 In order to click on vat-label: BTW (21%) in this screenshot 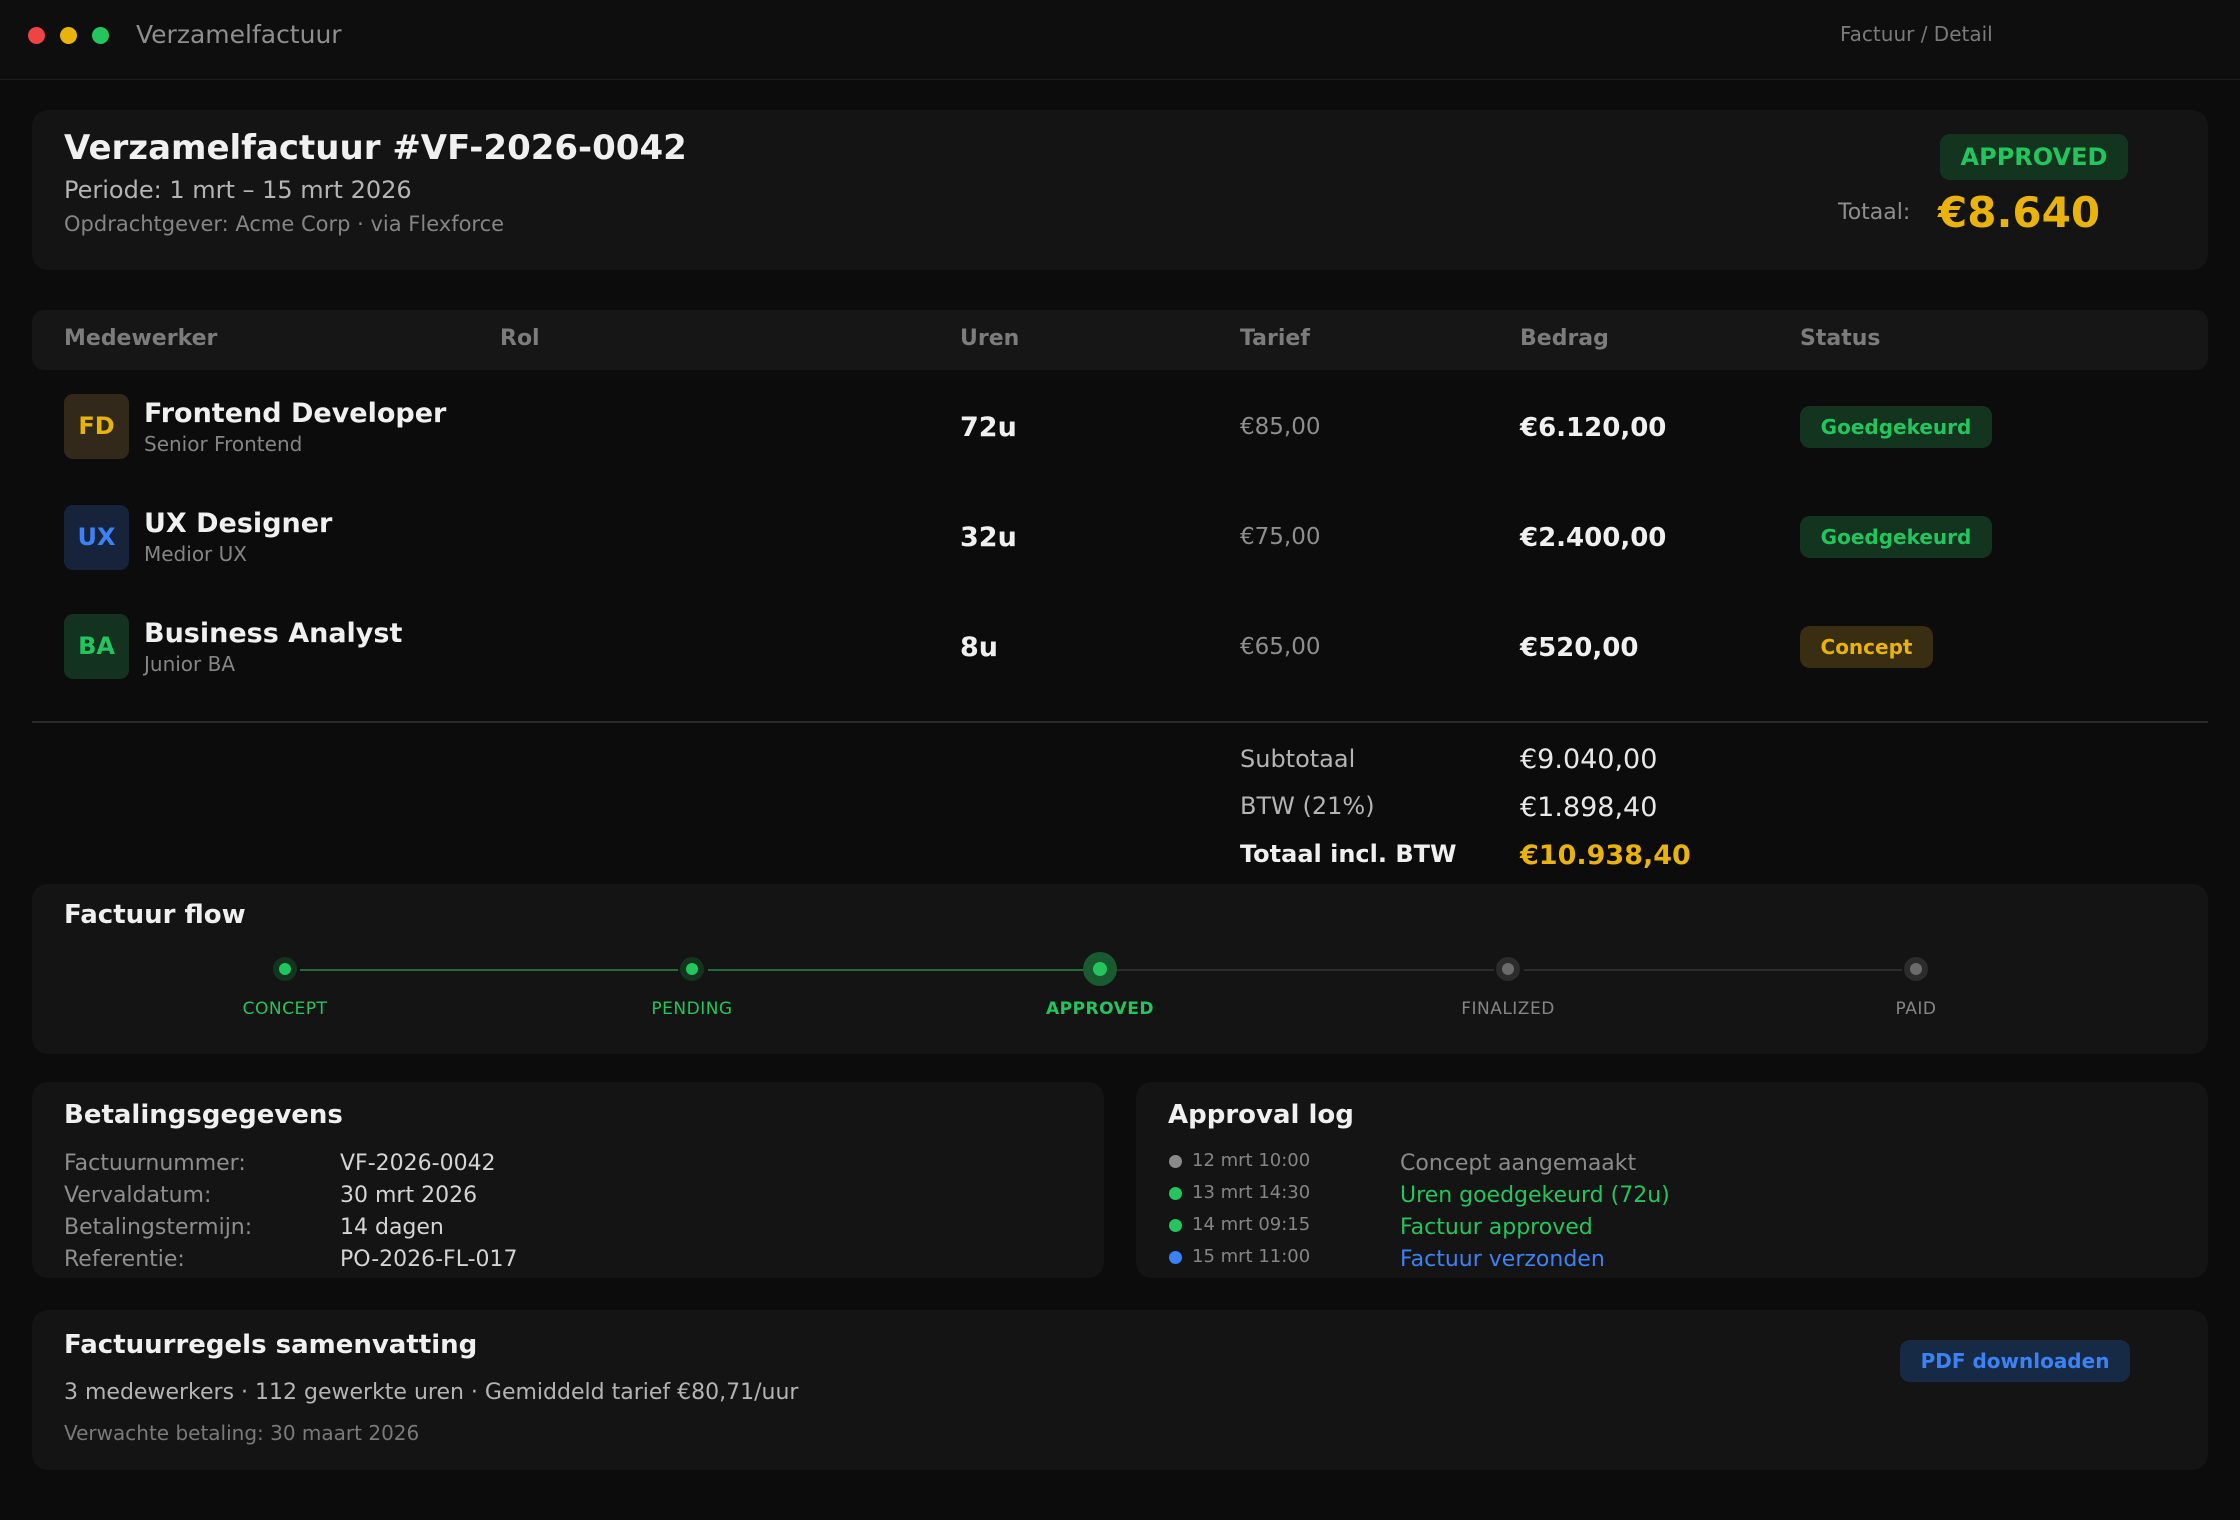, I will do `click(1307, 806)`.